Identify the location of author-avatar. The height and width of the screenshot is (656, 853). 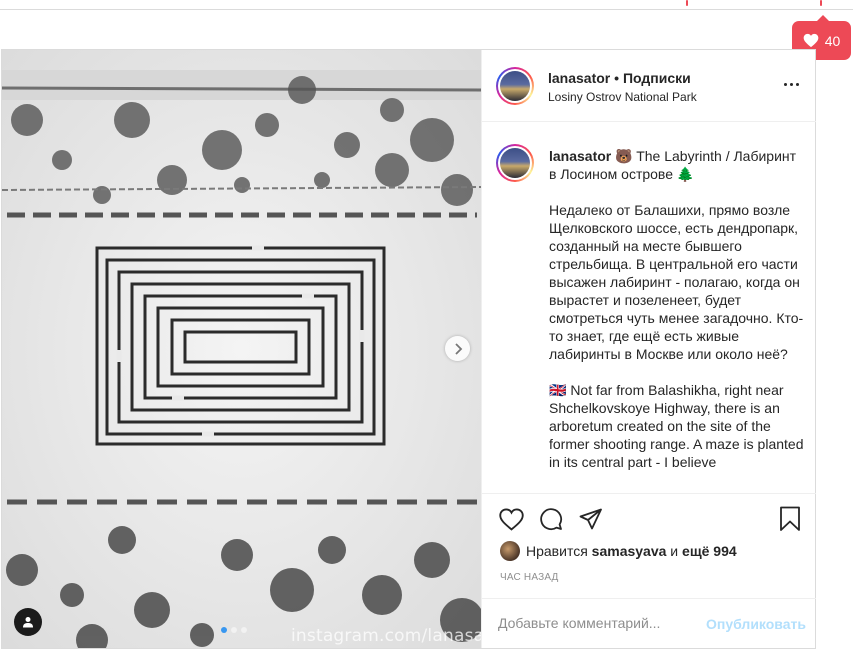
(515, 86).